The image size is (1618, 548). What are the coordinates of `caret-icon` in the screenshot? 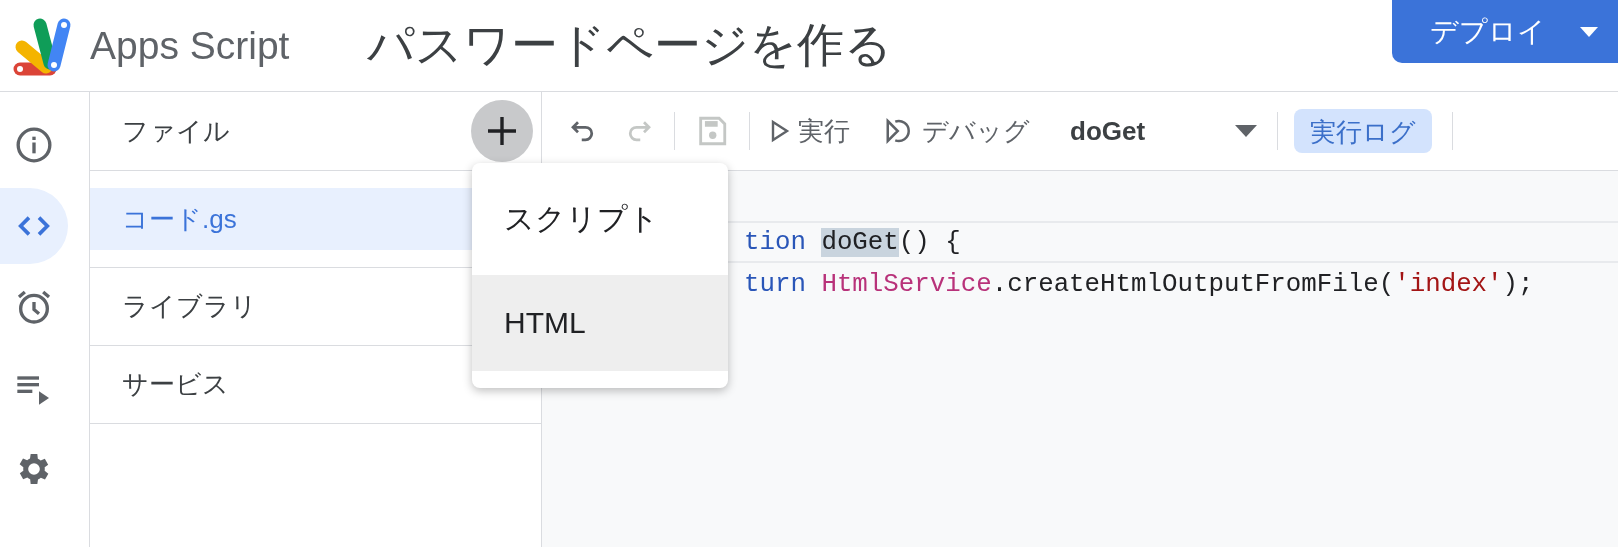 It's located at (1589, 31).